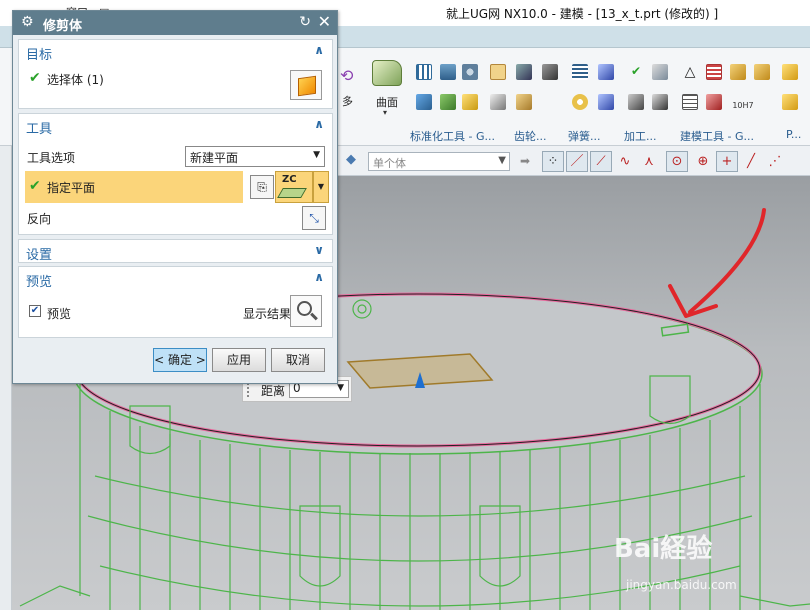 This screenshot has height=610, width=810. Describe the element at coordinates (714, 72) in the screenshot. I see `table-icon` at that location.